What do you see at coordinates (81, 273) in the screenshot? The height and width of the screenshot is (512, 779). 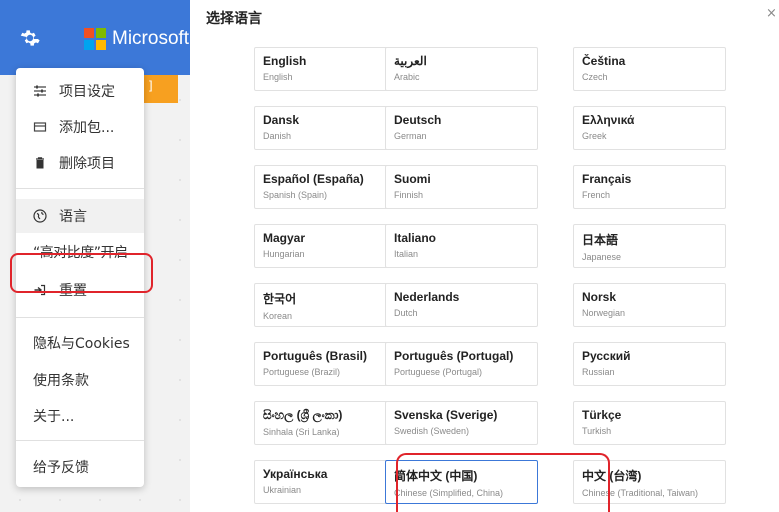 I see `highlight-box-reset` at bounding box center [81, 273].